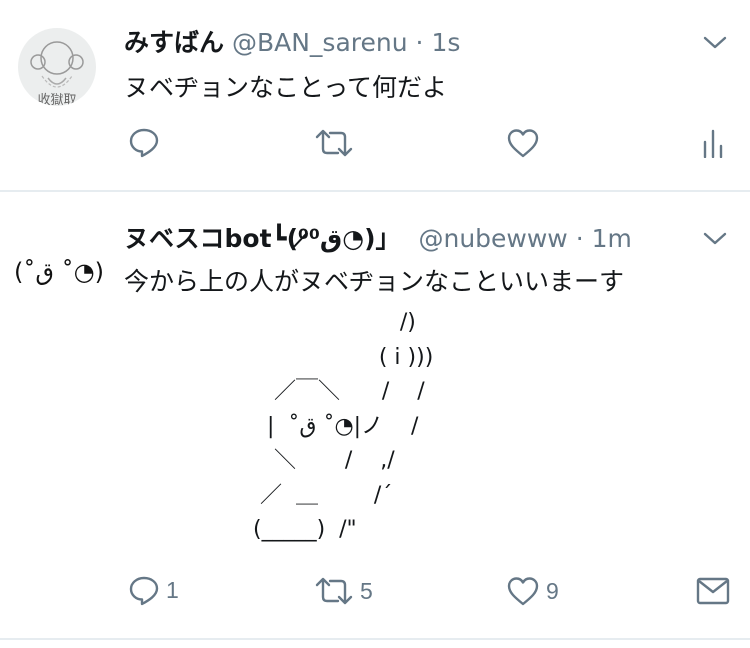 Image resolution: width=750 pixels, height=648 pixels. I want to click on tweet-text: ヌベヂョンなことって何だよ, so click(286, 87).